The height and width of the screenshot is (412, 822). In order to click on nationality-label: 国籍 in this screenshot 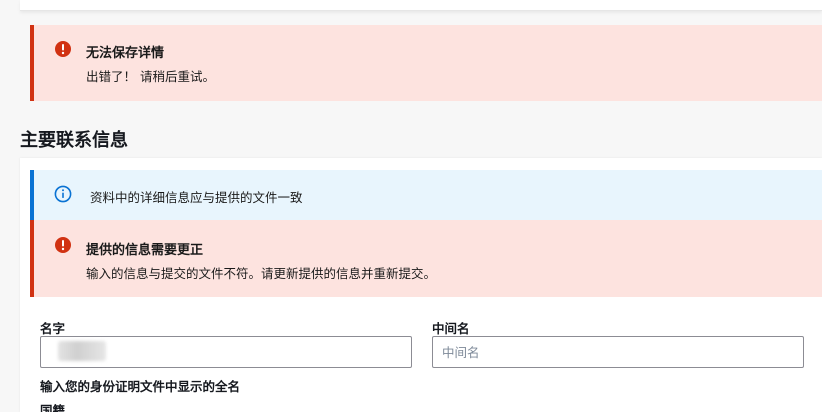, I will do `click(53, 407)`.